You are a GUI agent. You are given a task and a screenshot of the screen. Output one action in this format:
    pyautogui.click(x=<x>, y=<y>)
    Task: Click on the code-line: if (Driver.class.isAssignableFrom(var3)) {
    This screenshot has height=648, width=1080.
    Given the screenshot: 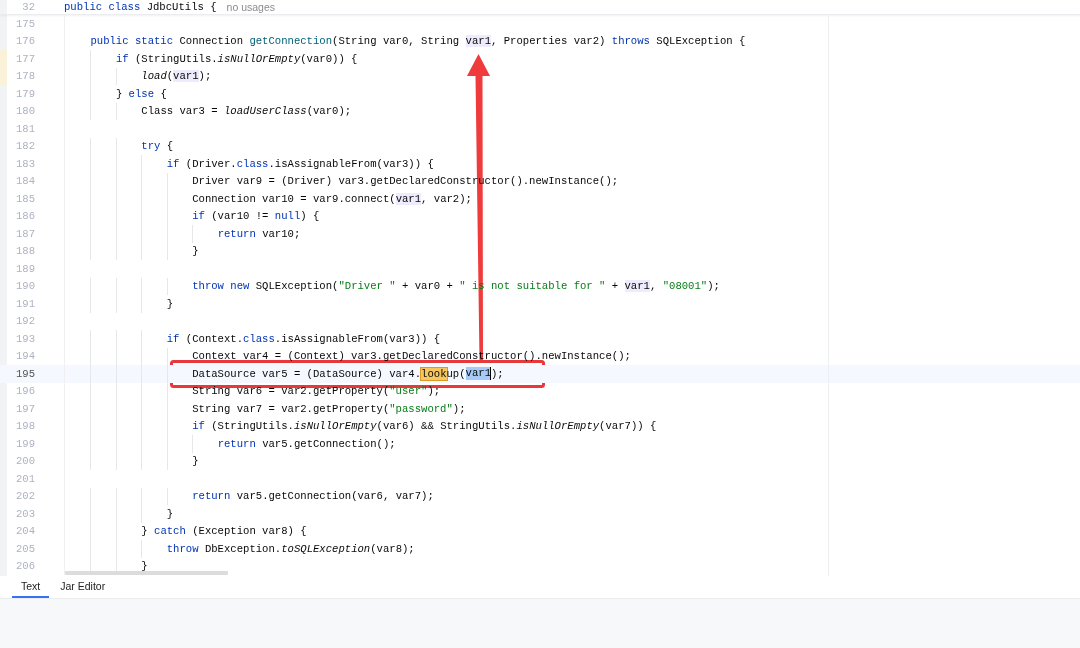 What is the action you would take?
    pyautogui.click(x=249, y=164)
    